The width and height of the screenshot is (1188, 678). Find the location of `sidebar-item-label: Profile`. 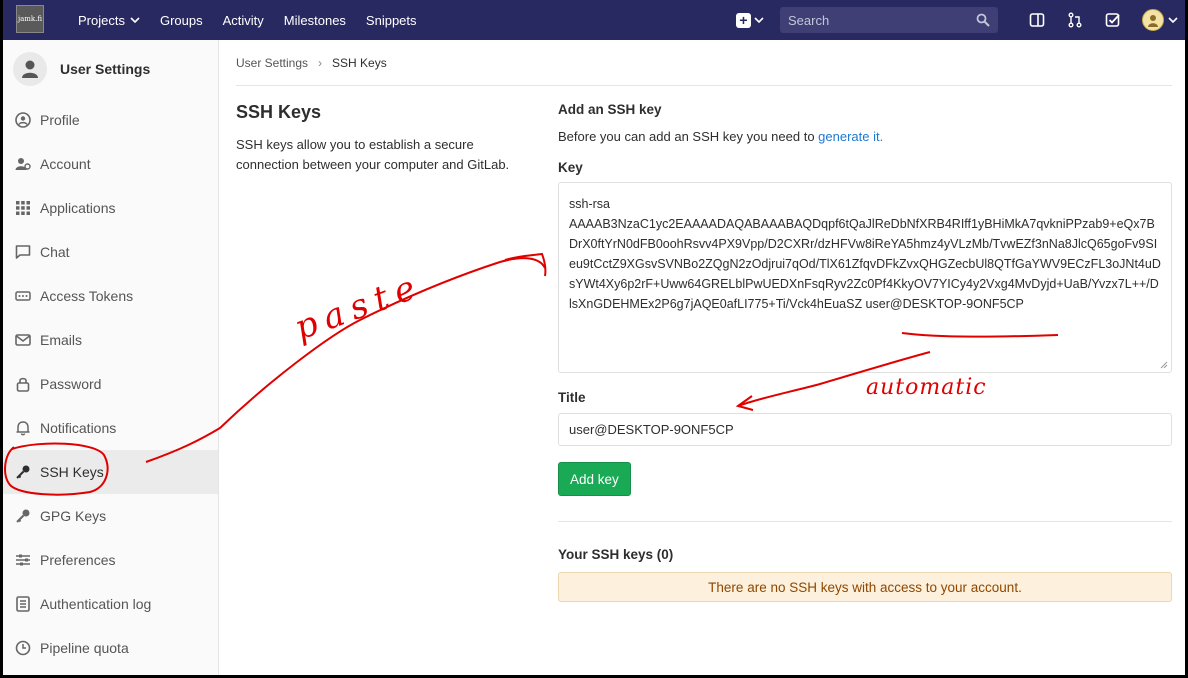

sidebar-item-label: Profile is located at coordinates (60, 120).